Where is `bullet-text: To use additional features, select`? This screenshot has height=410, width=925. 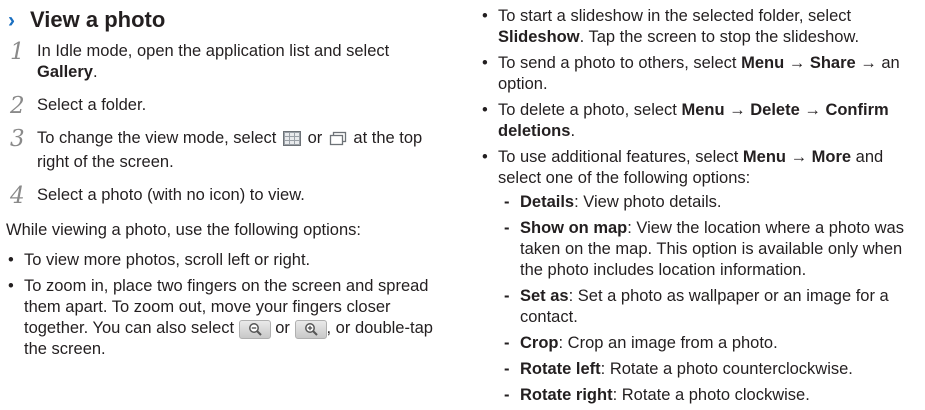
bullet-text: To use additional features, select is located at coordinates (620, 157).